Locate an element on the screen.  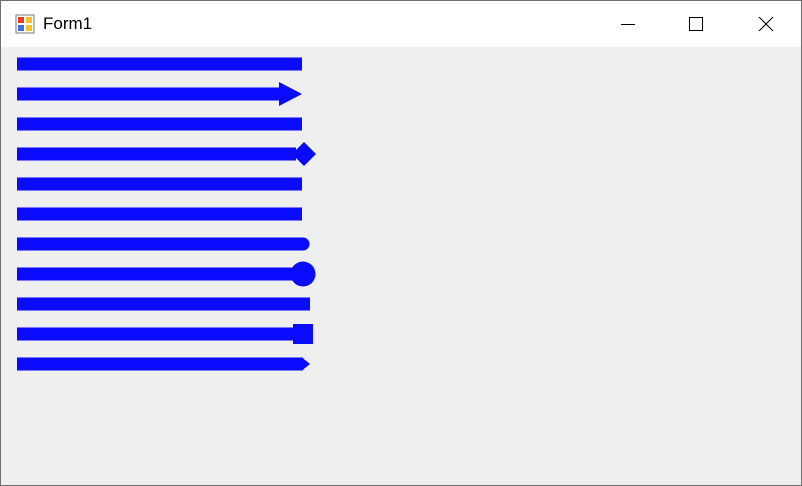
arrow-cap is located at coordinates (290, 94).